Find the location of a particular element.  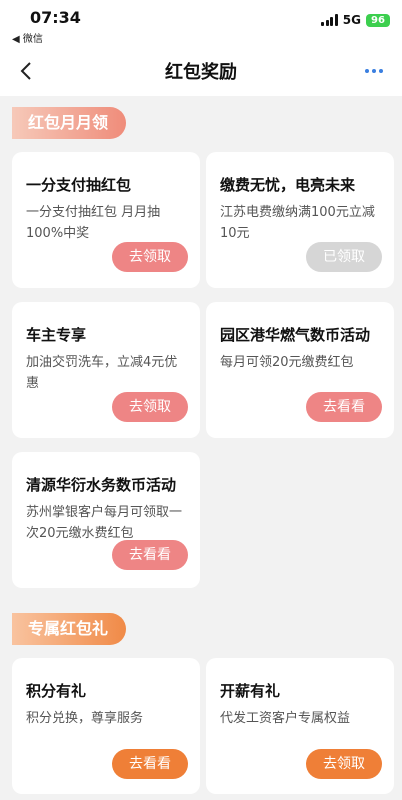

navigation-bar: 红包奖励 is located at coordinates (201, 71).